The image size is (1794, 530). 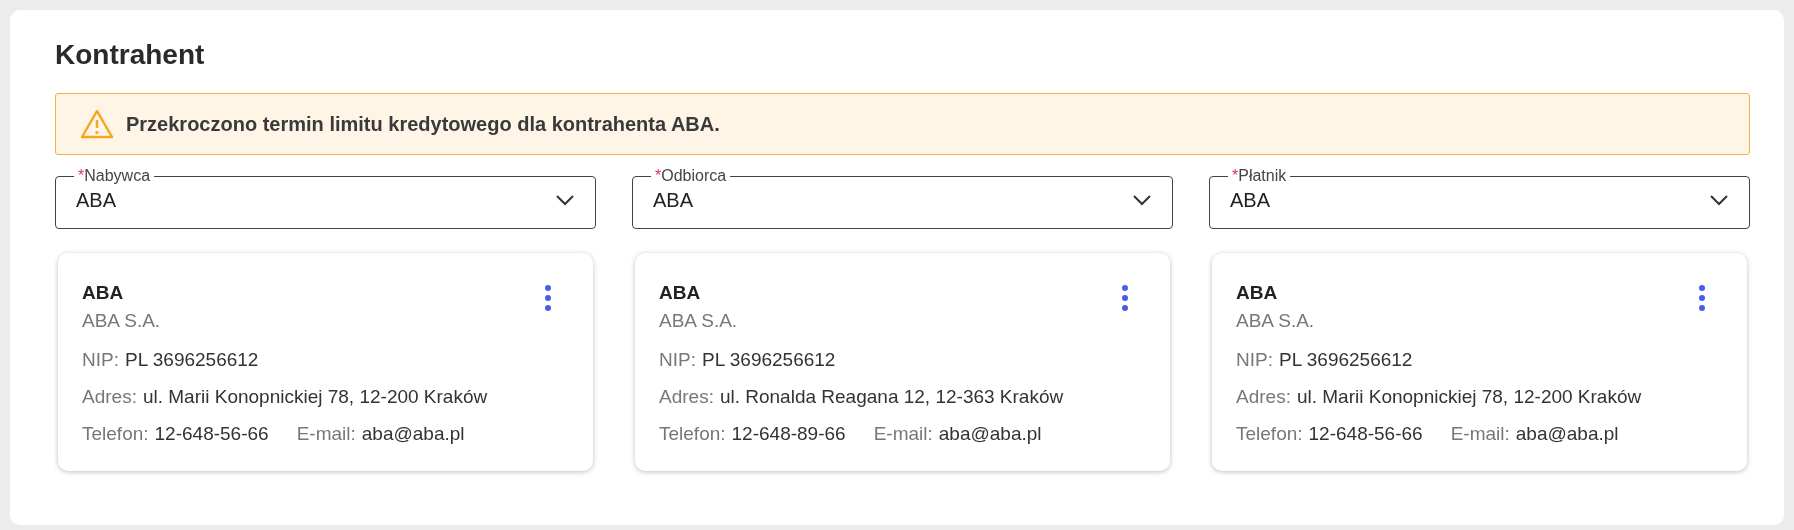 What do you see at coordinates (97, 124) in the screenshot?
I see `warning-icon` at bounding box center [97, 124].